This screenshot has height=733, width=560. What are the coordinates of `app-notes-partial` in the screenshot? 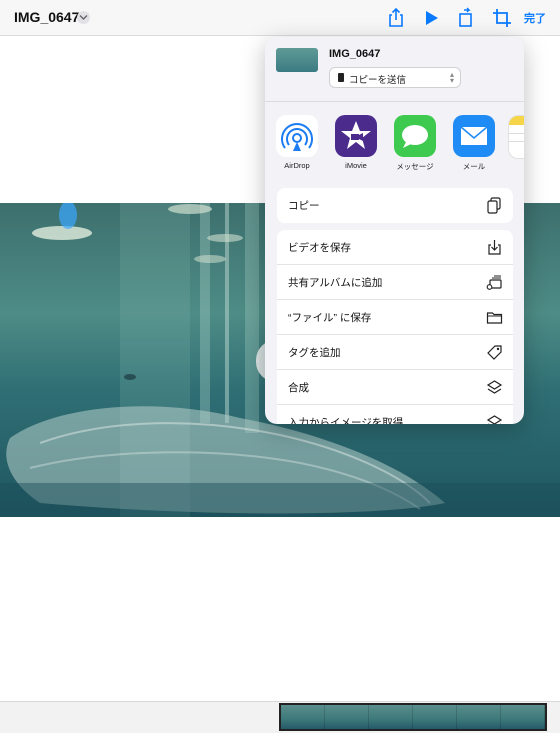 It's located at (516, 137).